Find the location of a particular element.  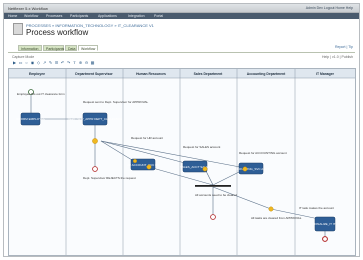

gateway-approval is located at coordinates (95, 141).